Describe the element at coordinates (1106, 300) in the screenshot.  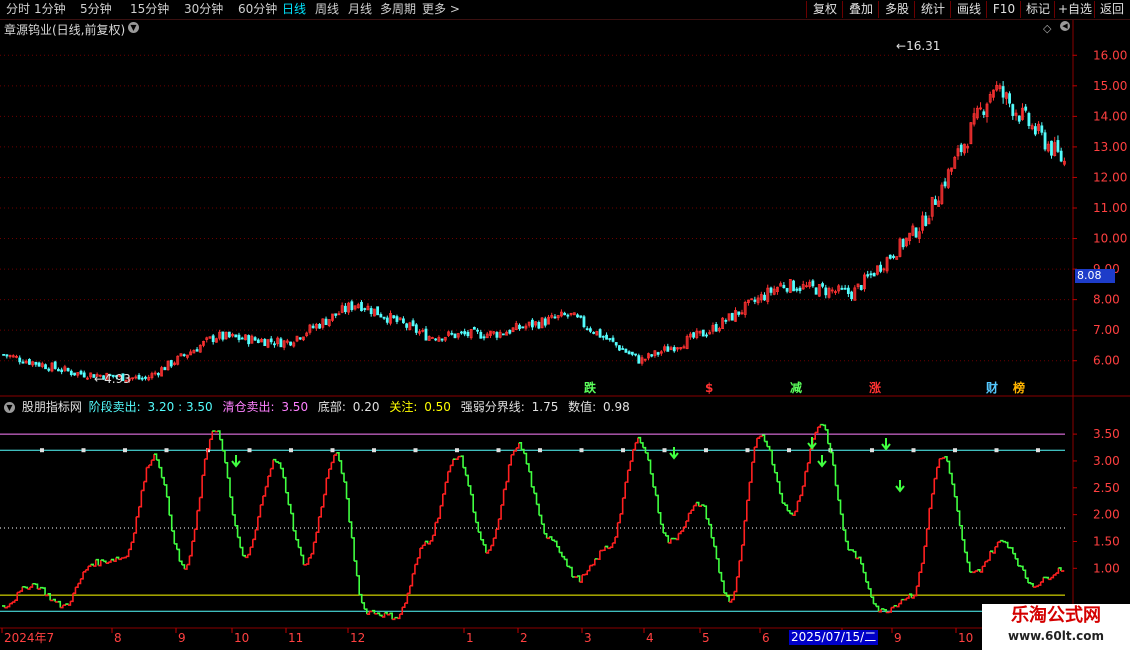
I see `price-axis-label: 8.00` at that location.